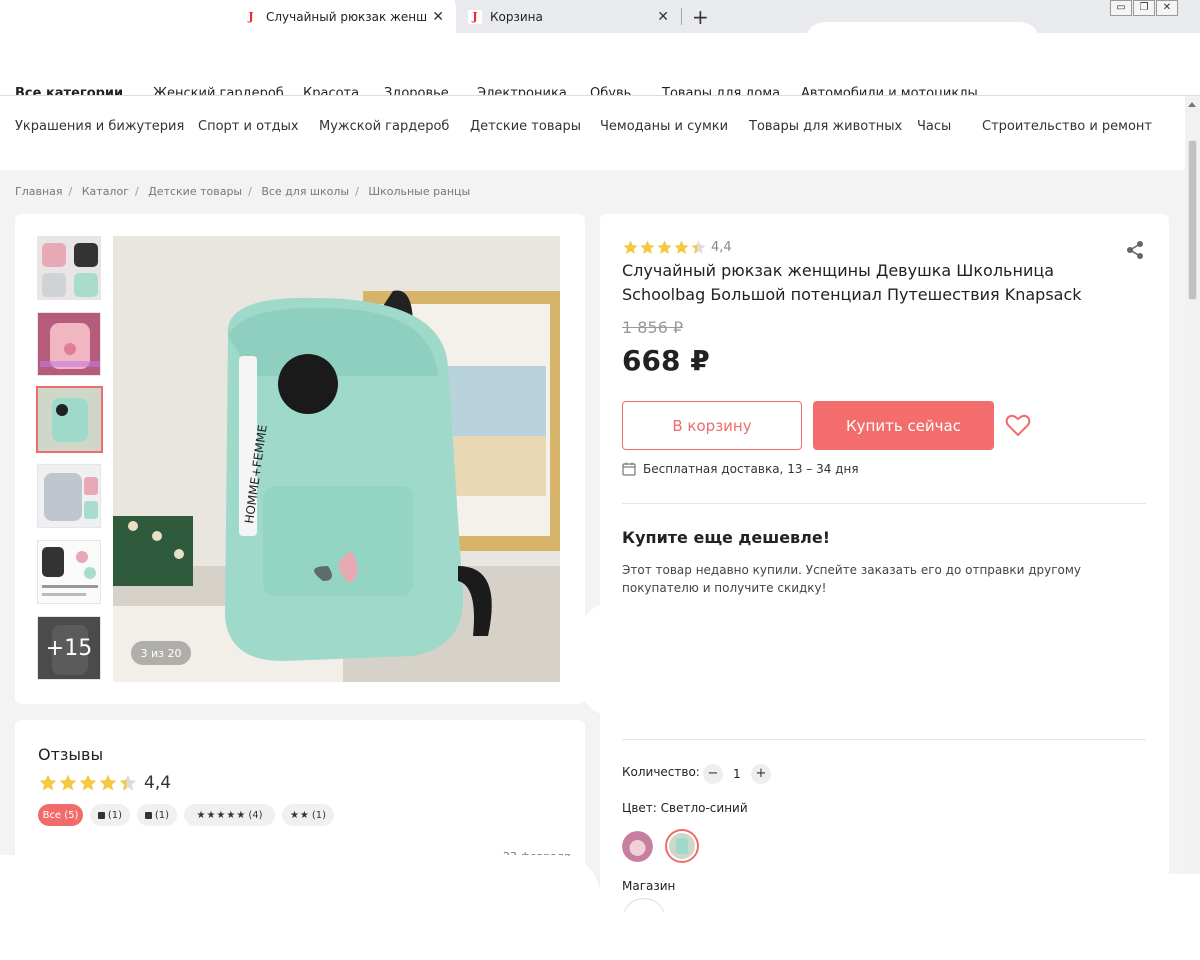  Describe the element at coordinates (639, 808) in the screenshot. I see `color-label: Цвет:` at that location.